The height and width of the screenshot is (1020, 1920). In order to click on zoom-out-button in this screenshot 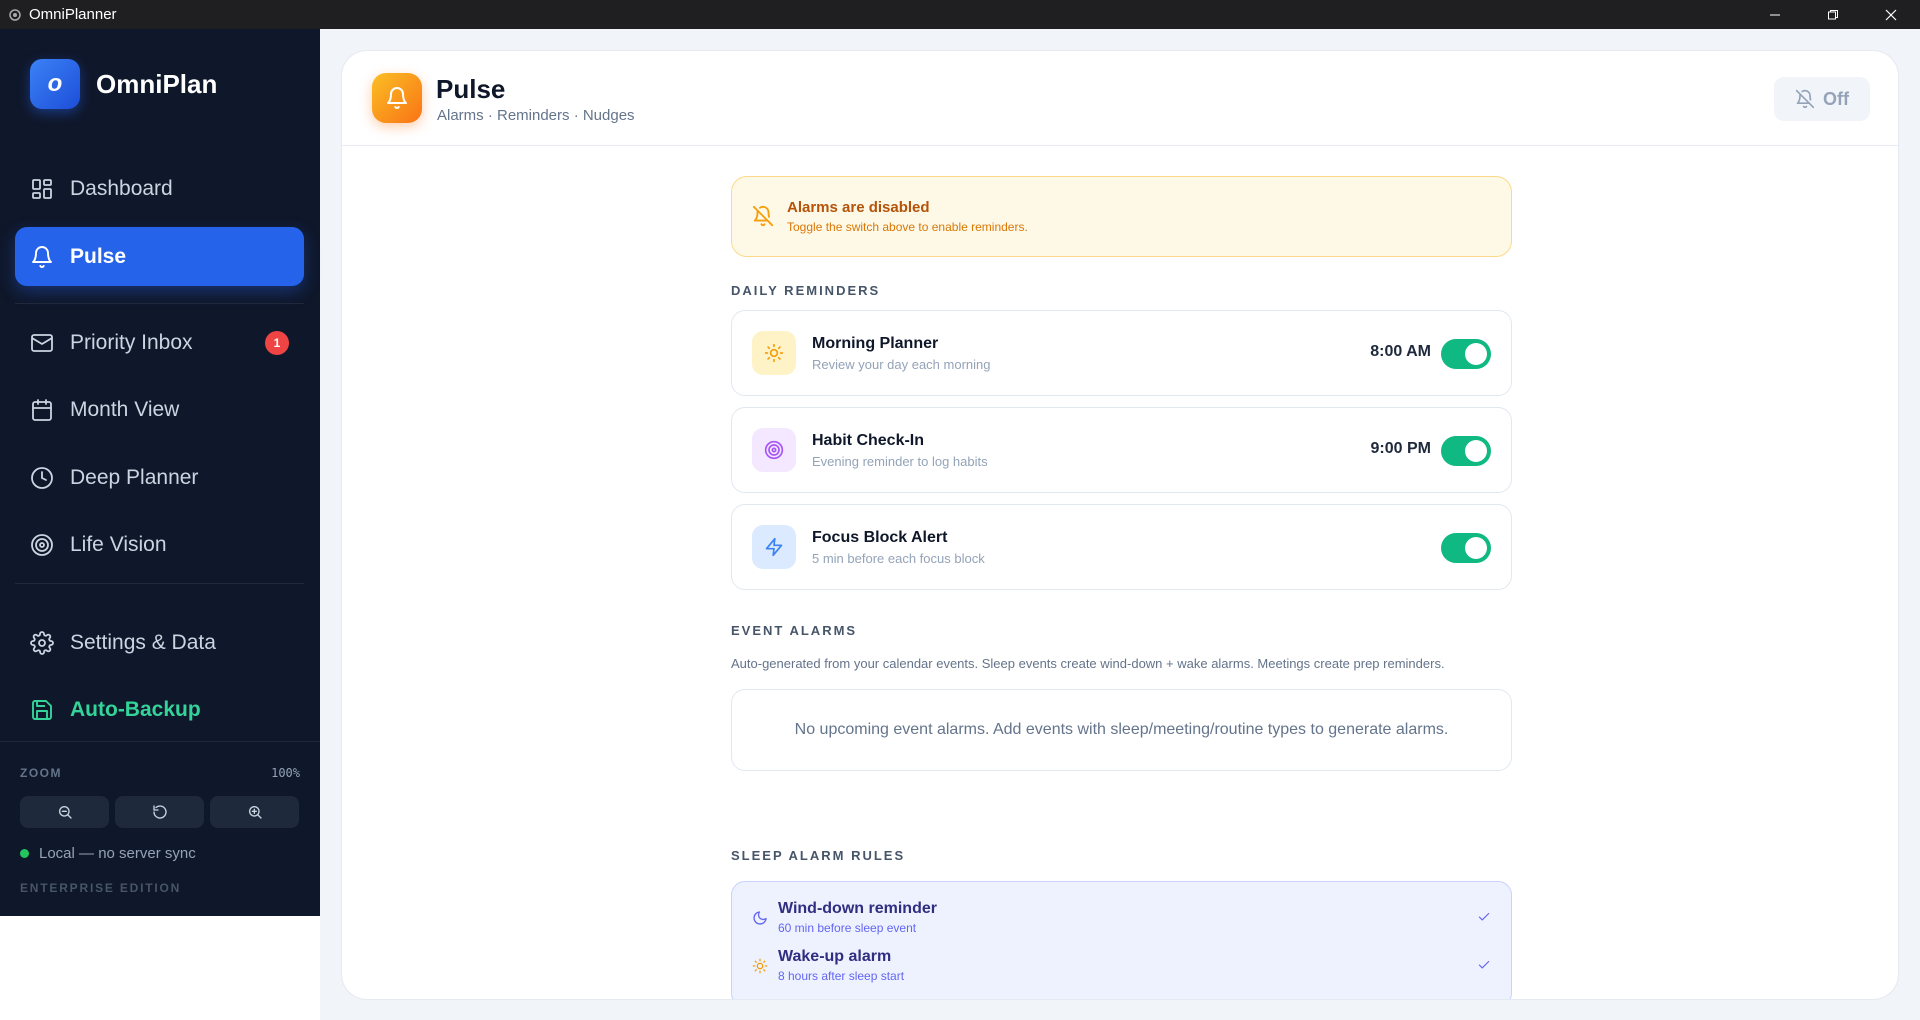, I will do `click(64, 812)`.